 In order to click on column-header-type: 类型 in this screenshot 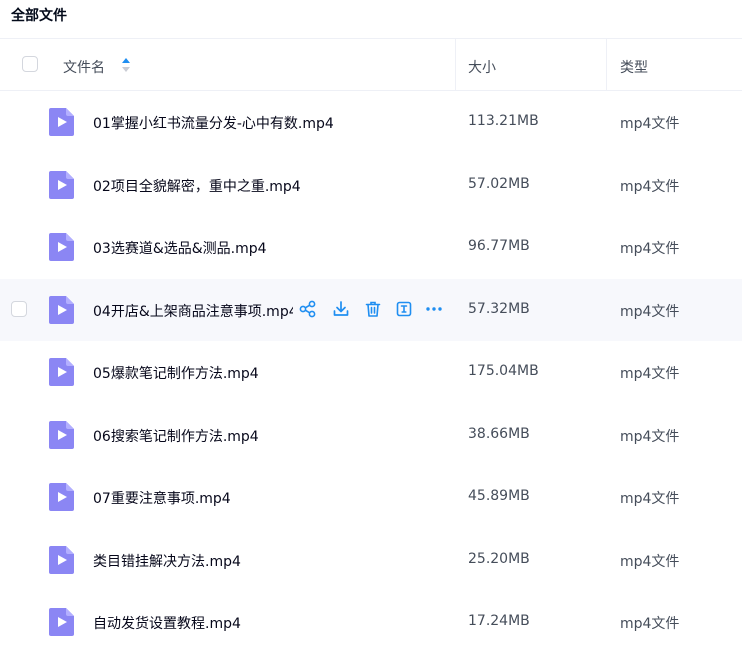, I will do `click(634, 67)`.